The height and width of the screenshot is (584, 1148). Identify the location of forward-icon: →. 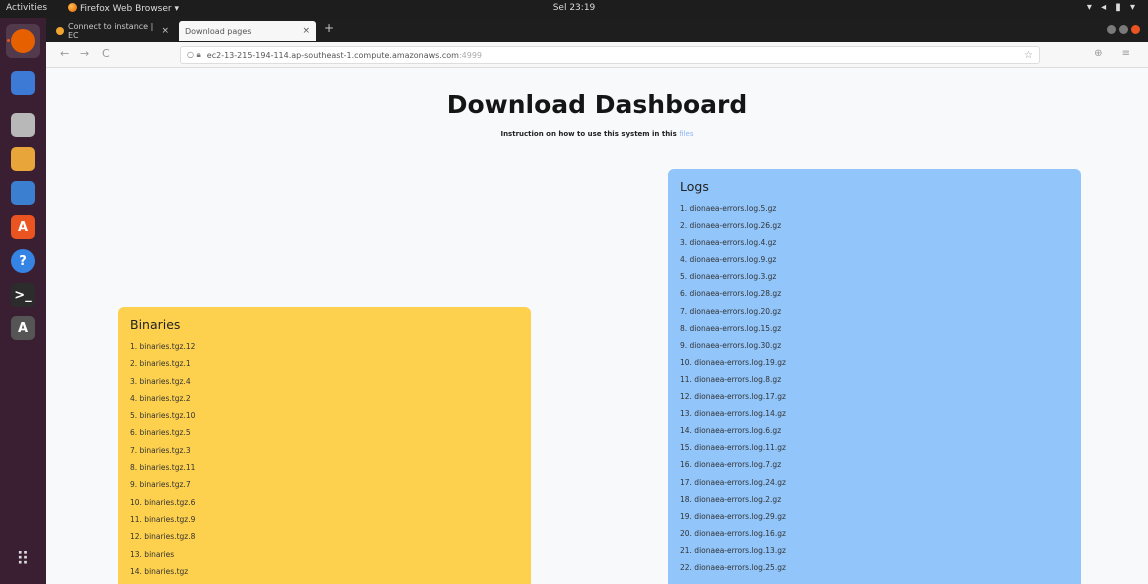
(84, 53).